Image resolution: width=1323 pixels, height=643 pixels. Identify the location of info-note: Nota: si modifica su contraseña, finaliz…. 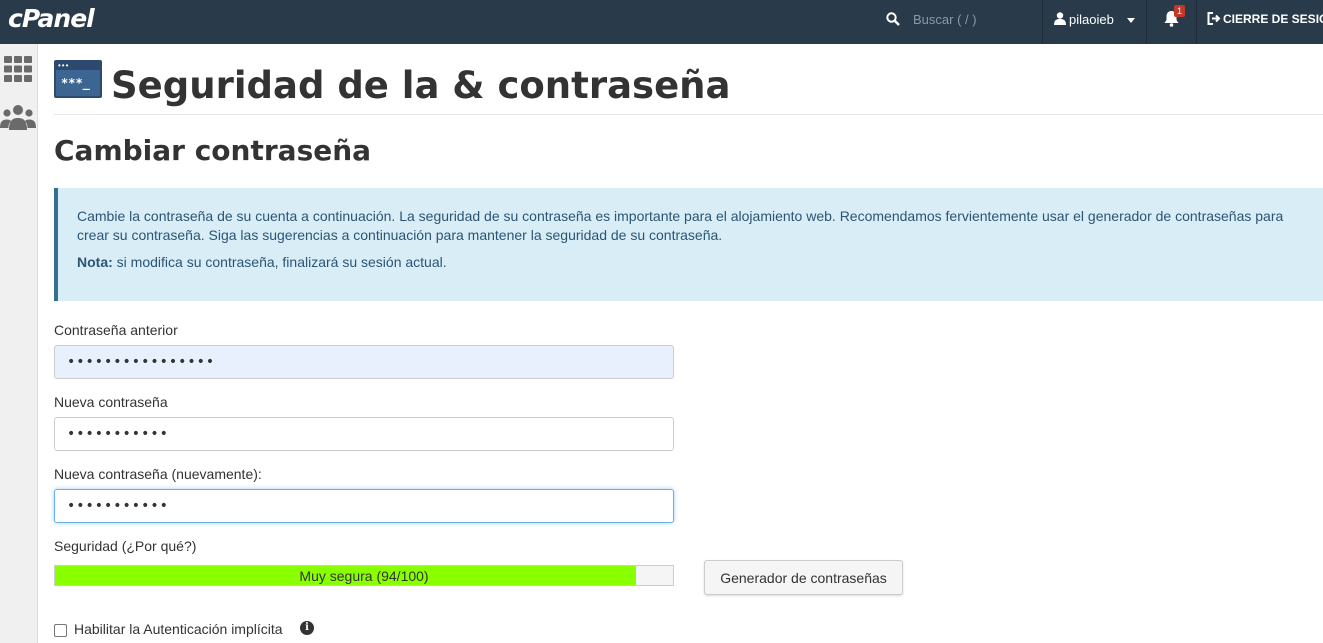
(689, 262).